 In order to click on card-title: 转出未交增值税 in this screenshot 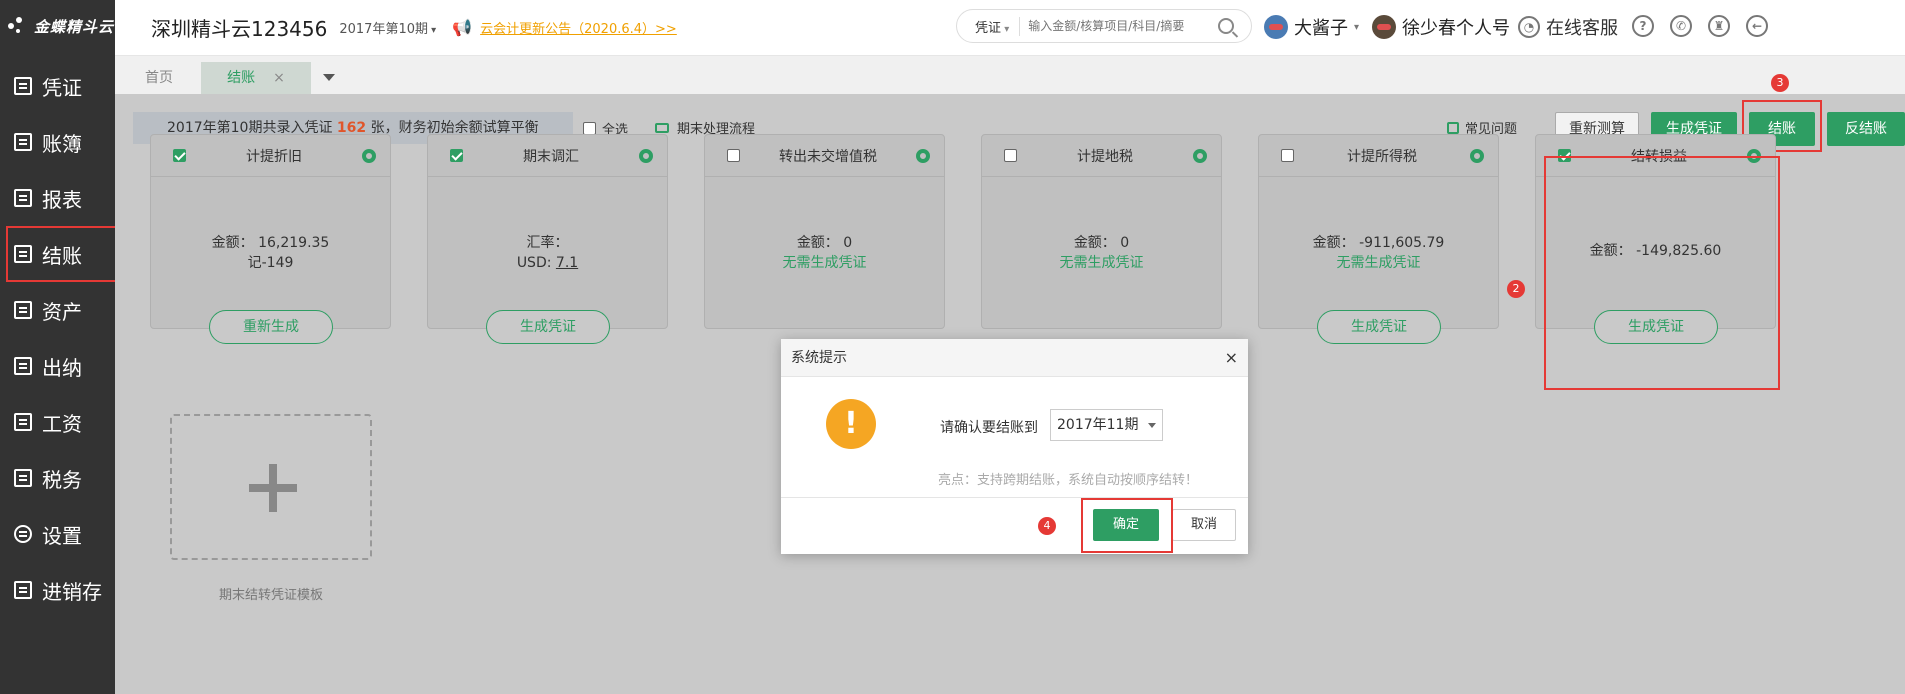, I will do `click(828, 156)`.